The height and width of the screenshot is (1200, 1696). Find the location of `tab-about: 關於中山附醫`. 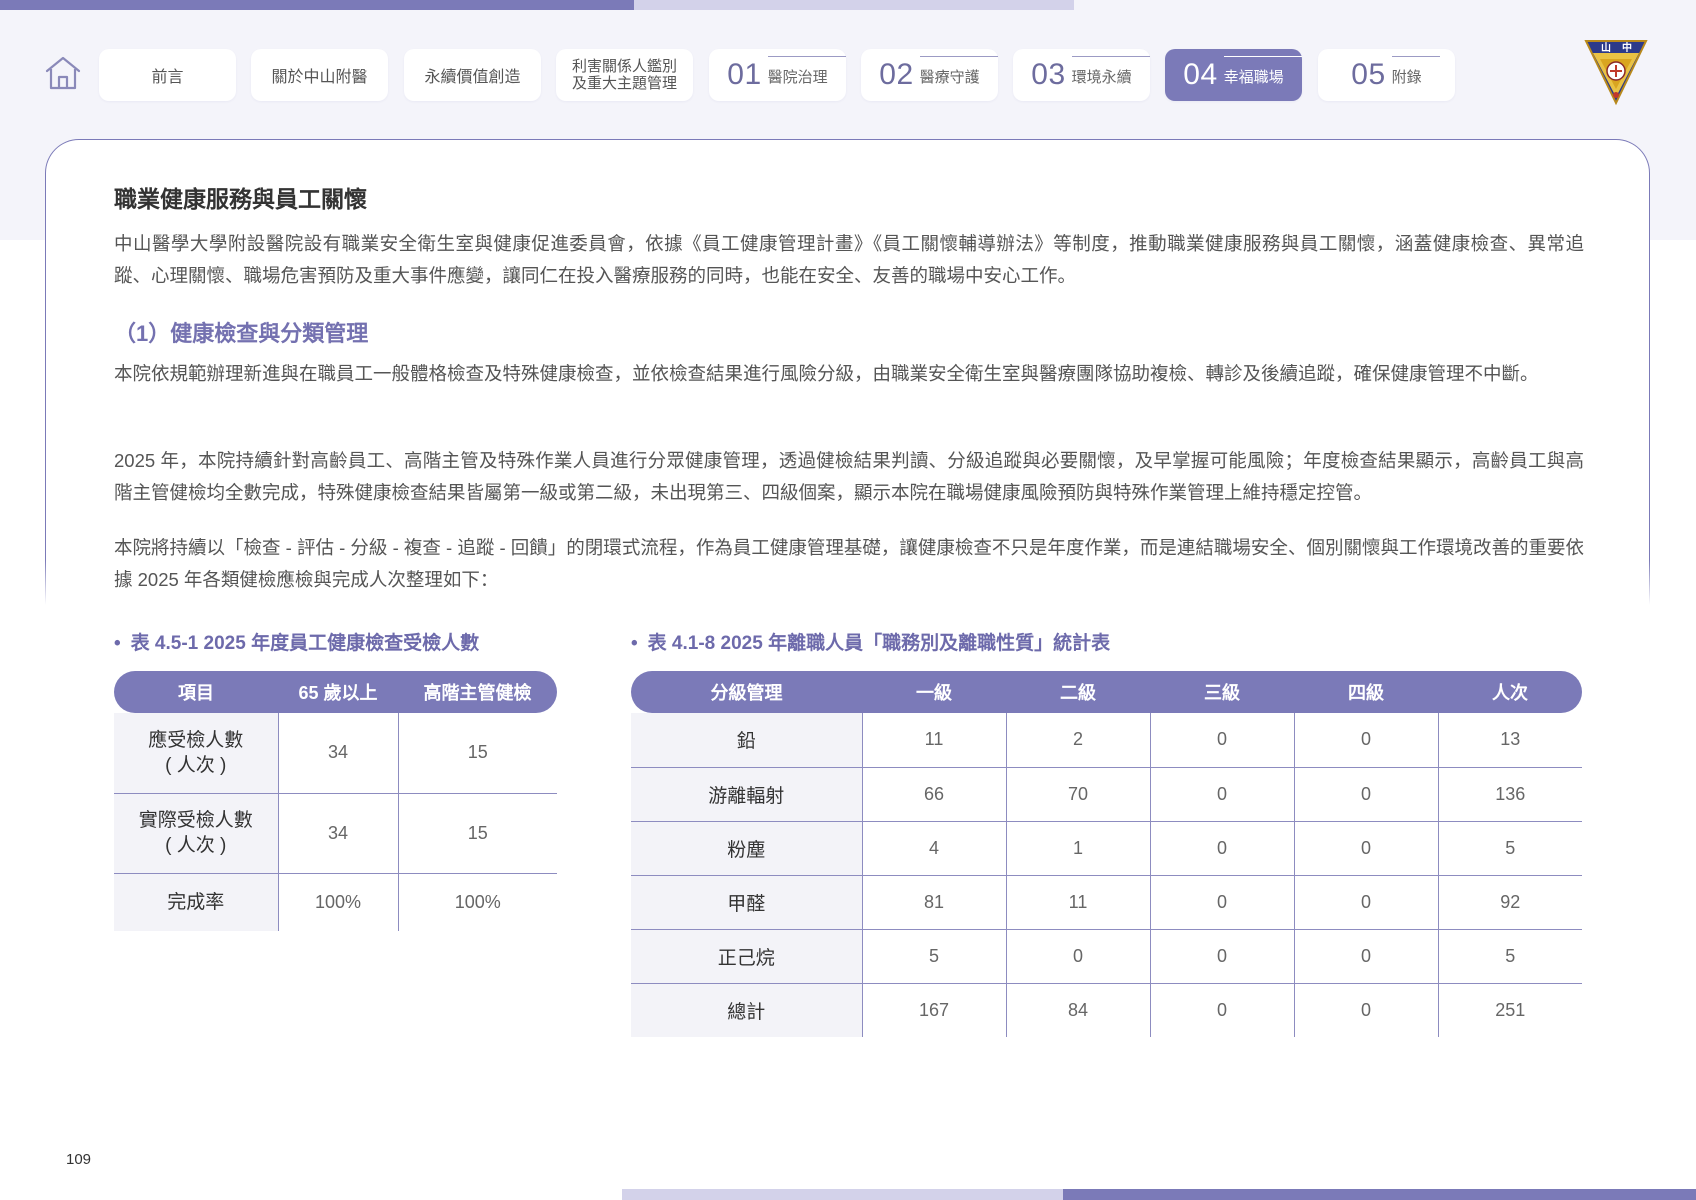

tab-about: 關於中山附醫 is located at coordinates (319, 75).